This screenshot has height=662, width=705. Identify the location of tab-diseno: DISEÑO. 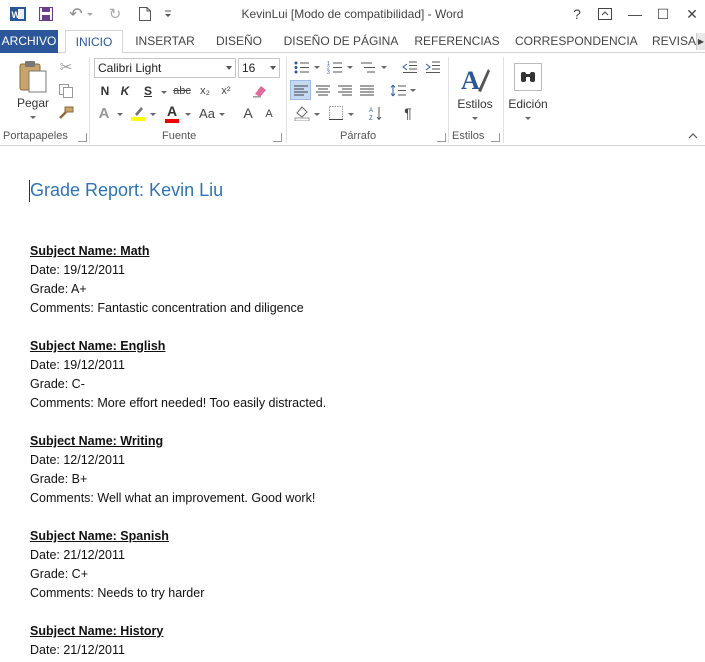
(239, 41).